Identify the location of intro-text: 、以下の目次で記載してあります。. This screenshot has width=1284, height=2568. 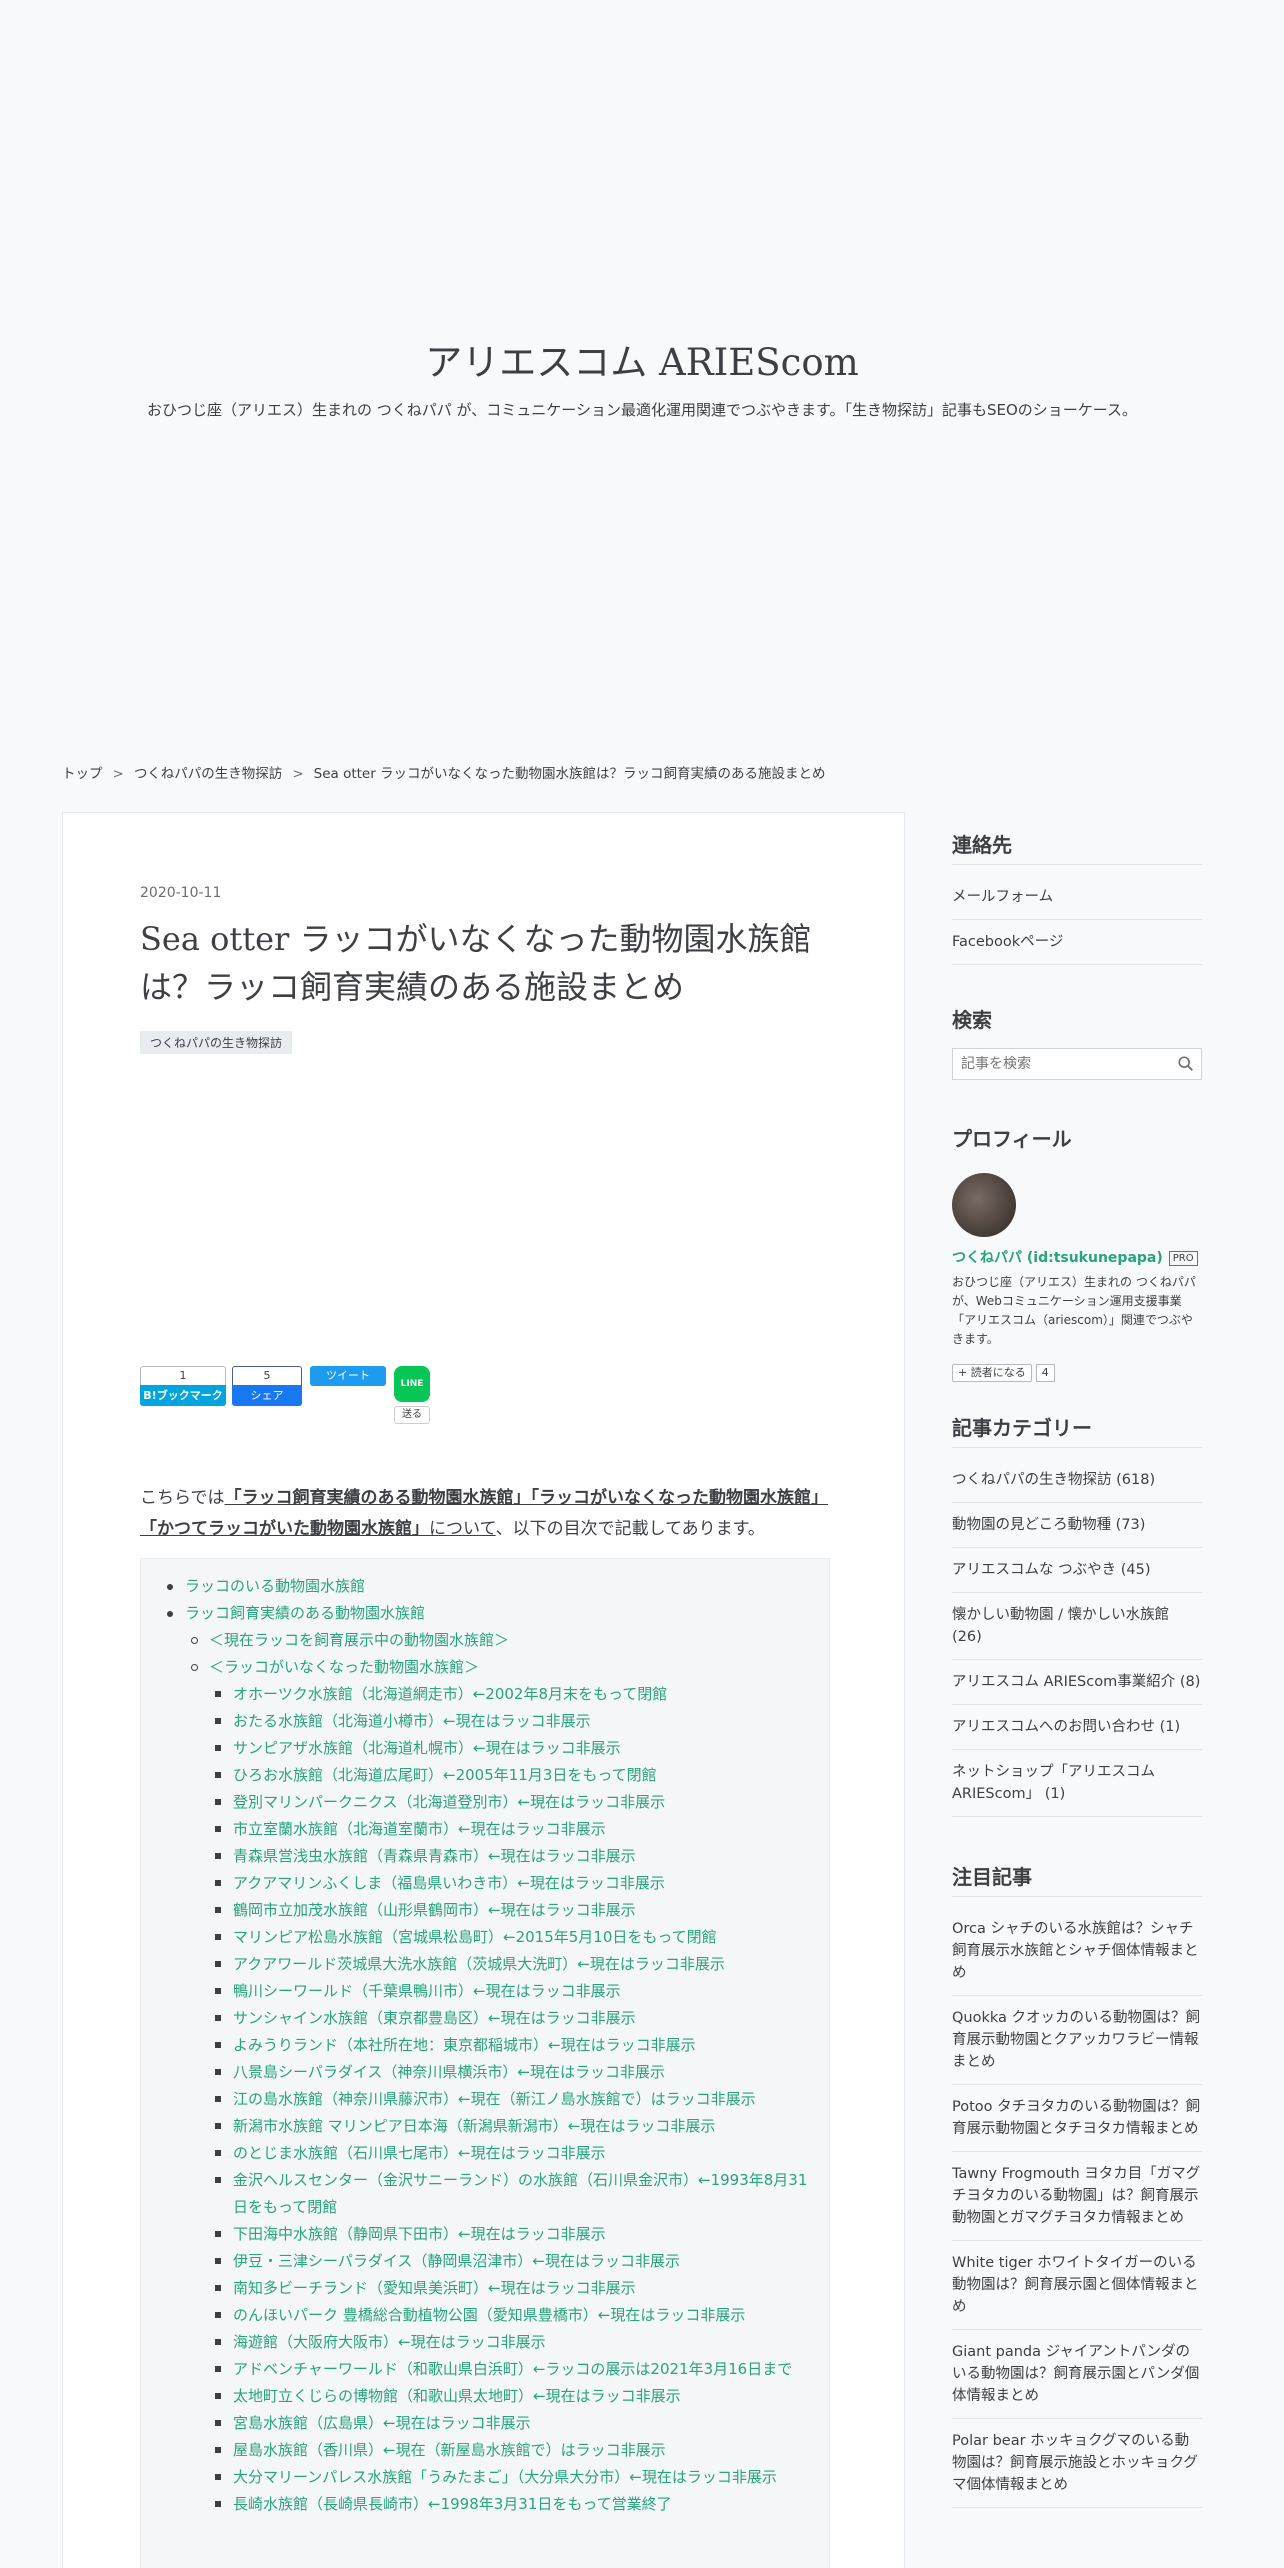
(630, 1529).